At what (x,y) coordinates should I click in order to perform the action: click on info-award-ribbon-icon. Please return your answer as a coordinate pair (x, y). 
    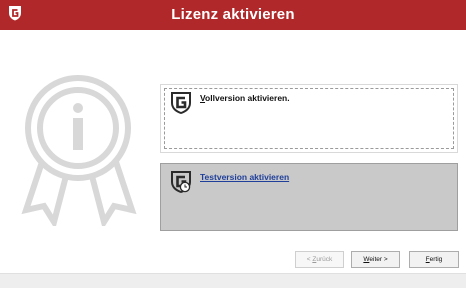
    Looking at the image, I should click on (79, 150).